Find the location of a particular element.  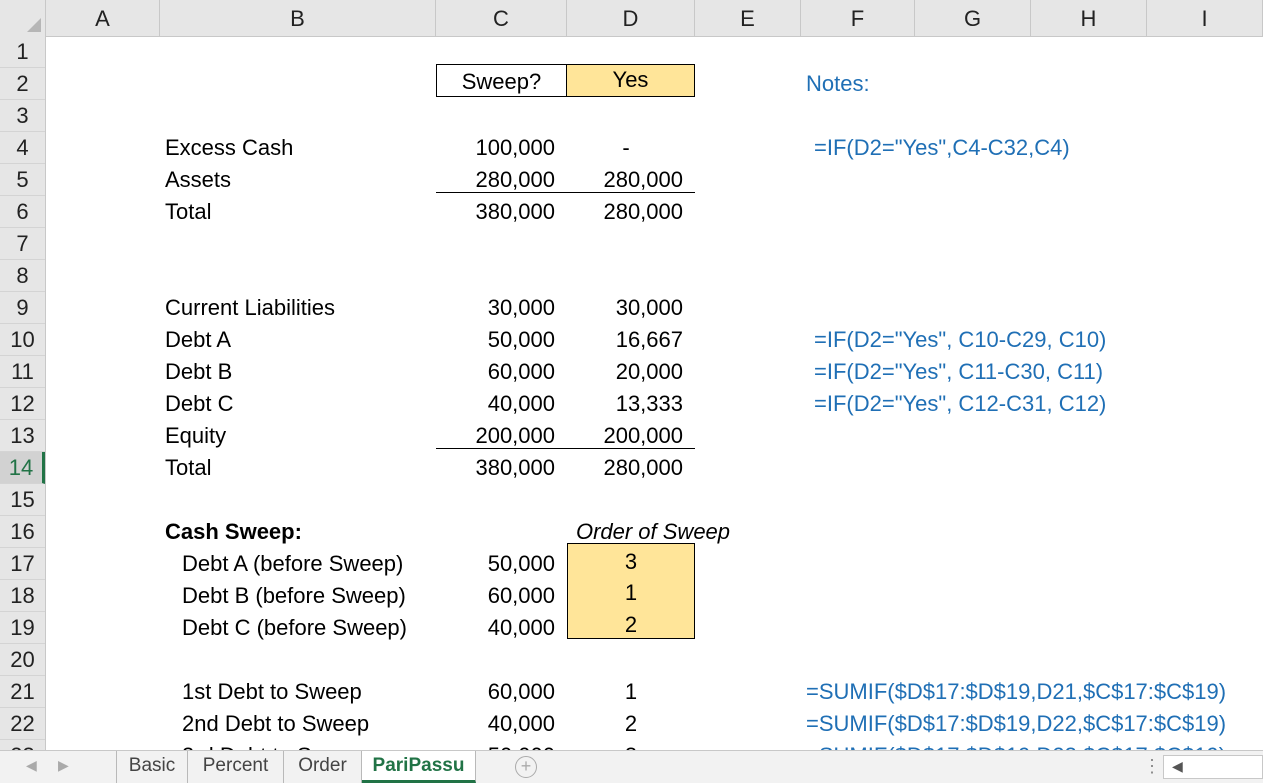

debt-a-before-sweep-value: 50,000 is located at coordinates (495, 564).